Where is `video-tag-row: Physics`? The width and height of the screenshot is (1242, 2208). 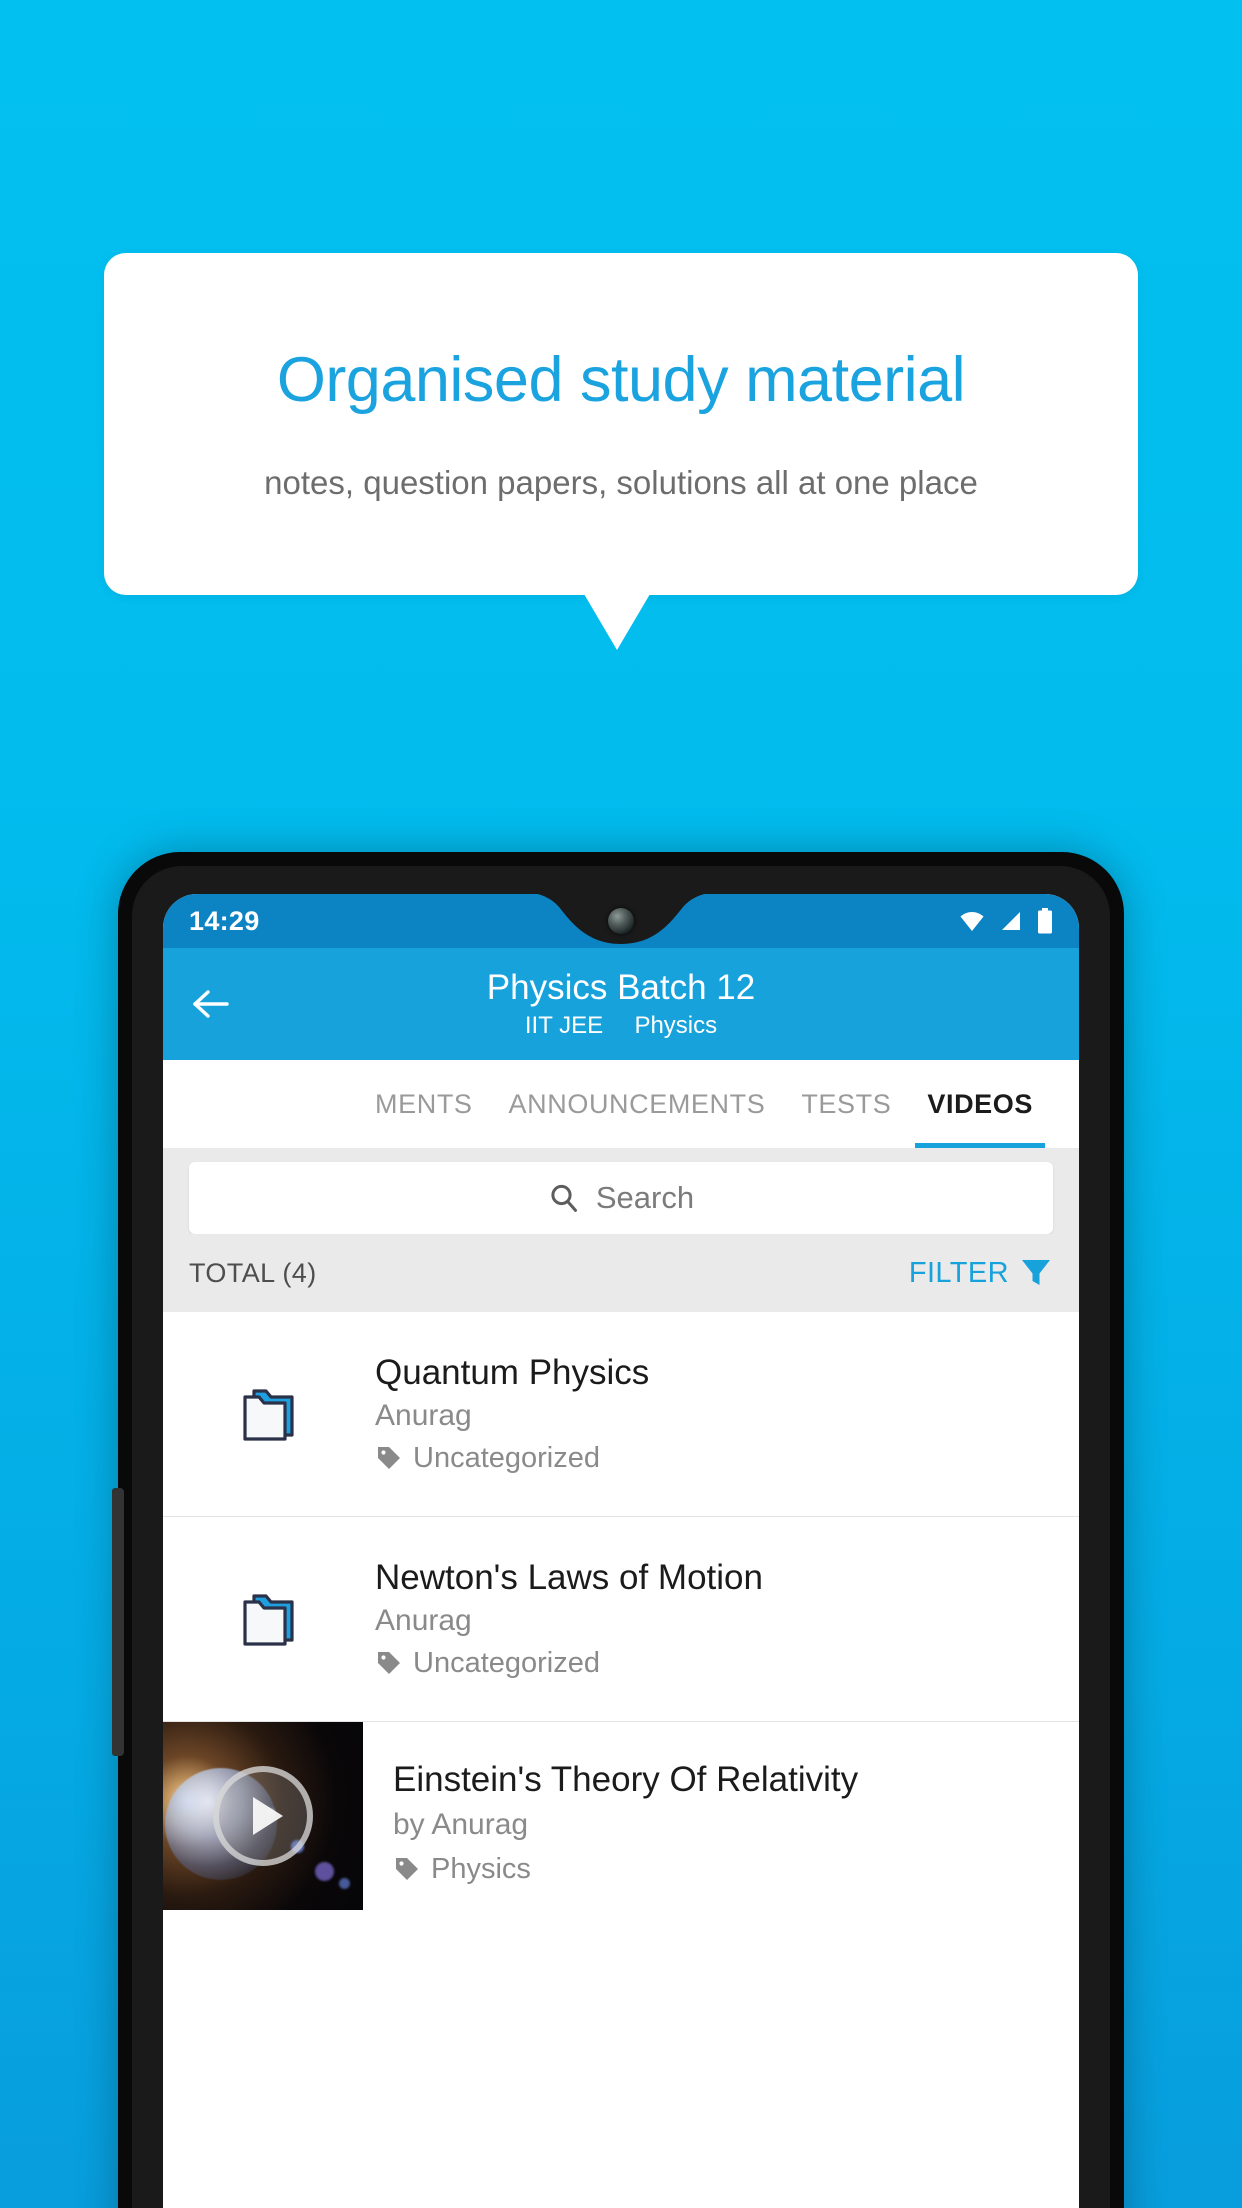 video-tag-row: Physics is located at coordinates (736, 1869).